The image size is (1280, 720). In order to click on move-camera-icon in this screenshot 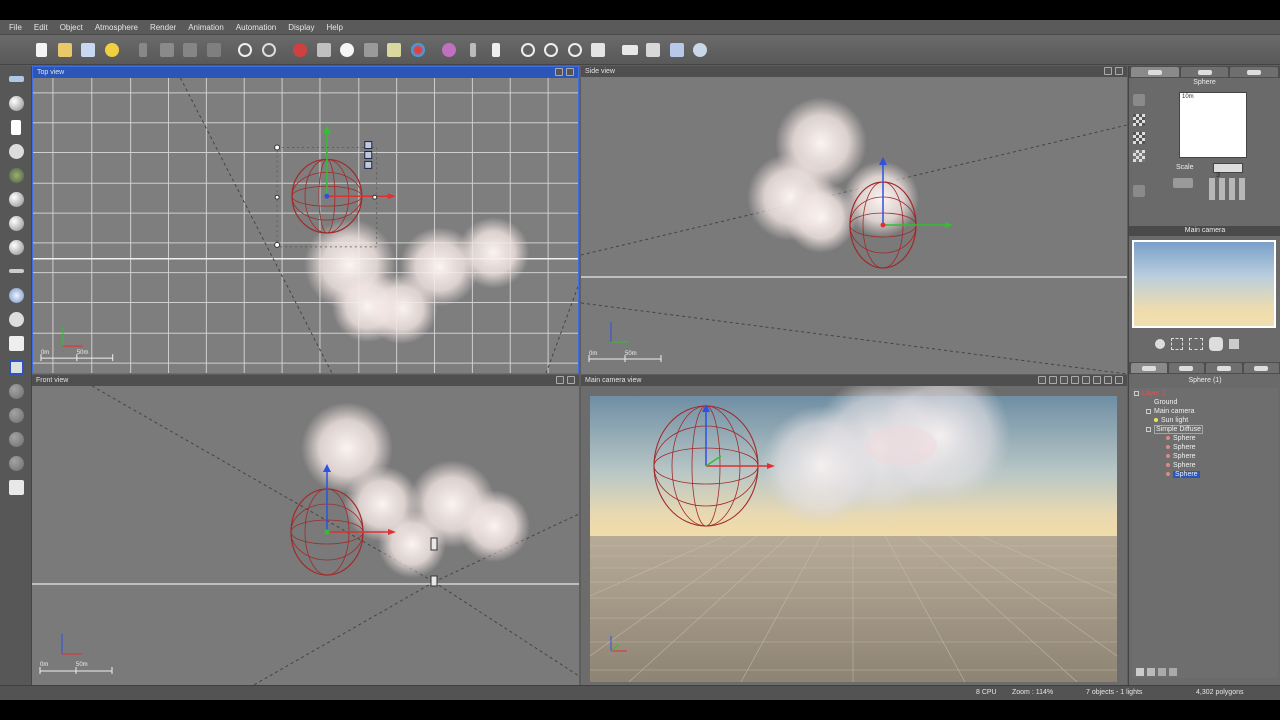, I will do `click(1177, 344)`.